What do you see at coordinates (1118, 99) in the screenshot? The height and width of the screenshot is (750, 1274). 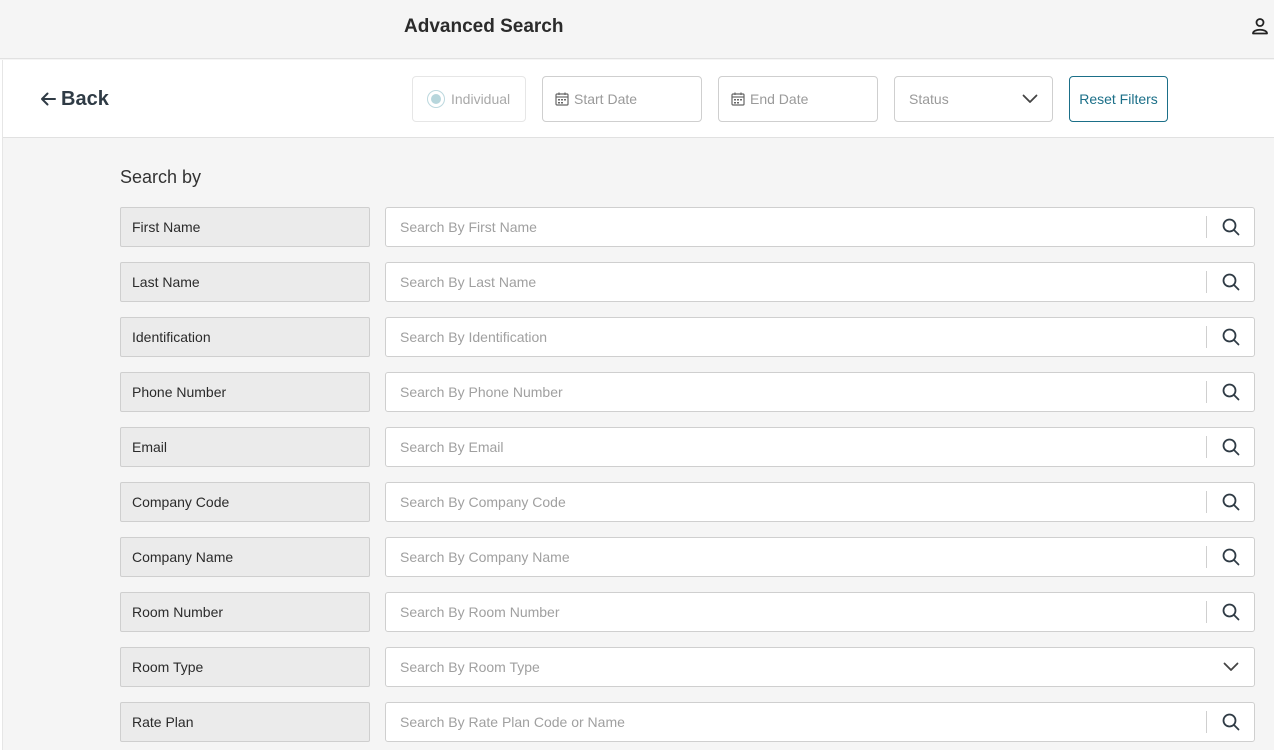 I see `reset-filters-button: Reset Filters` at bounding box center [1118, 99].